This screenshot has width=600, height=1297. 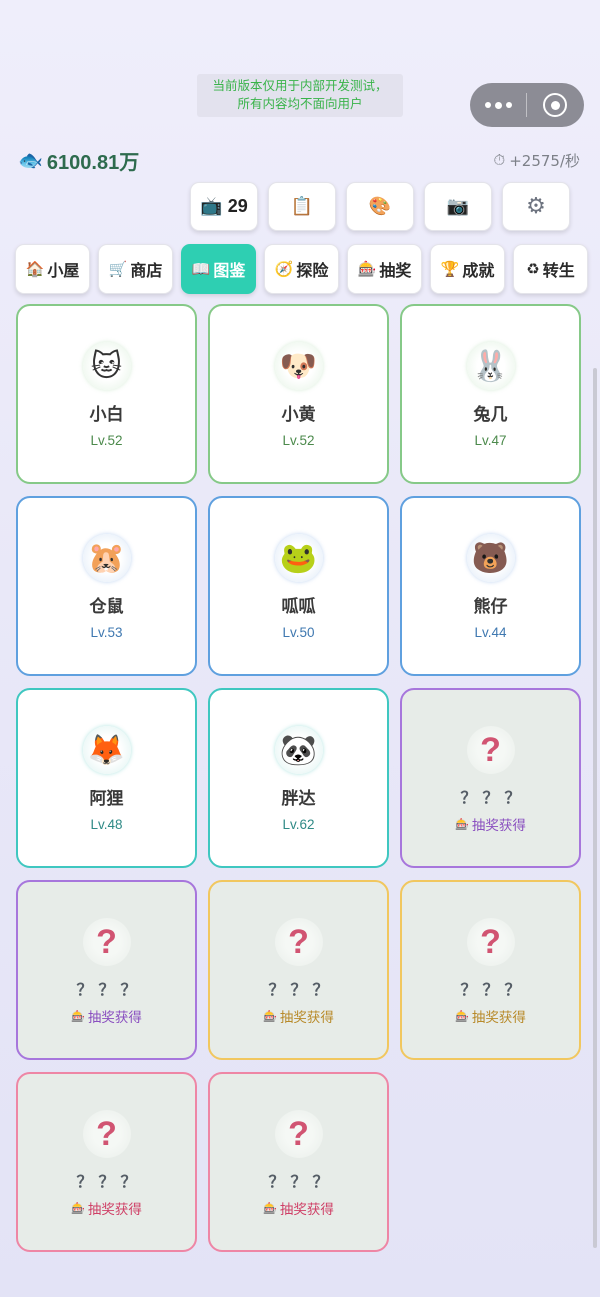 I want to click on tab-house: 🏠 小屋, so click(x=52, y=269).